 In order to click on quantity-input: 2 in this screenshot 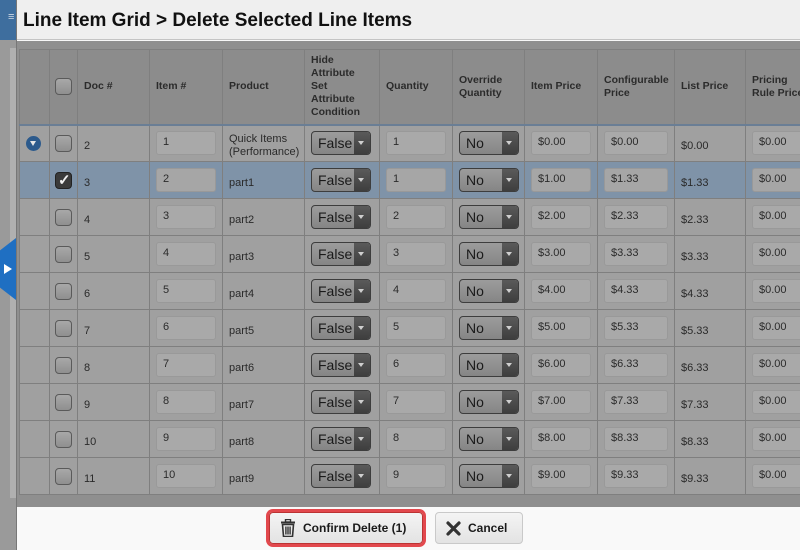, I will do `click(416, 217)`.